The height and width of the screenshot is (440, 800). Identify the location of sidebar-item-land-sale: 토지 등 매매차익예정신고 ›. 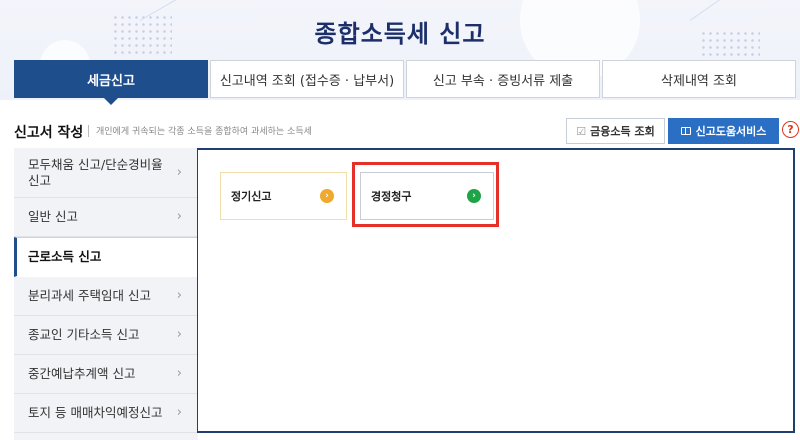
(106, 413).